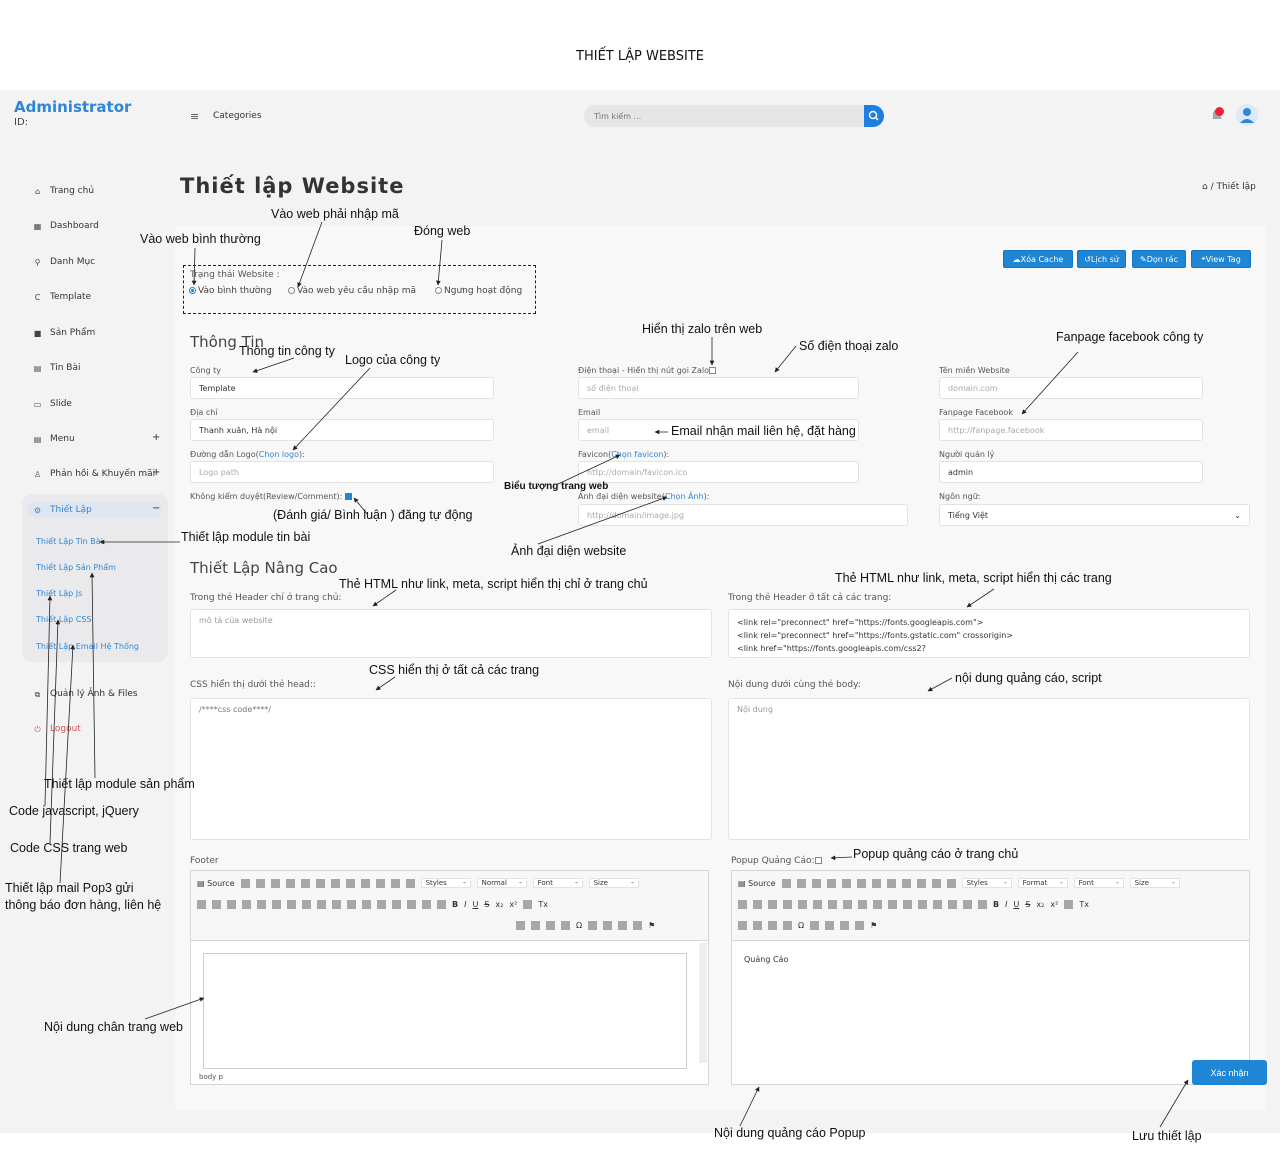 The height and width of the screenshot is (1171, 1280). I want to click on align-left-icon, so click(351, 904).